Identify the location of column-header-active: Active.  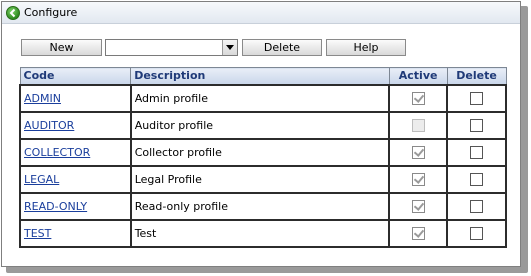
(418, 76).